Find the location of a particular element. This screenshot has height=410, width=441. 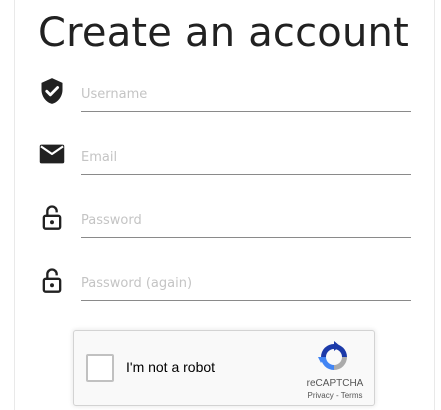

password-input is located at coordinates (246, 220).